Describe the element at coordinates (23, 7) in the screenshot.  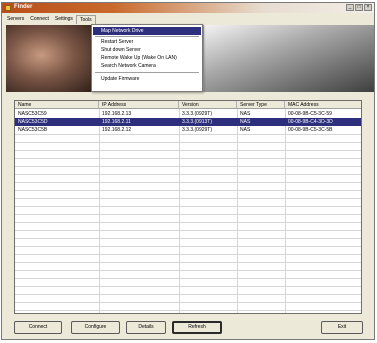
I see `window-title: Finder` at that location.